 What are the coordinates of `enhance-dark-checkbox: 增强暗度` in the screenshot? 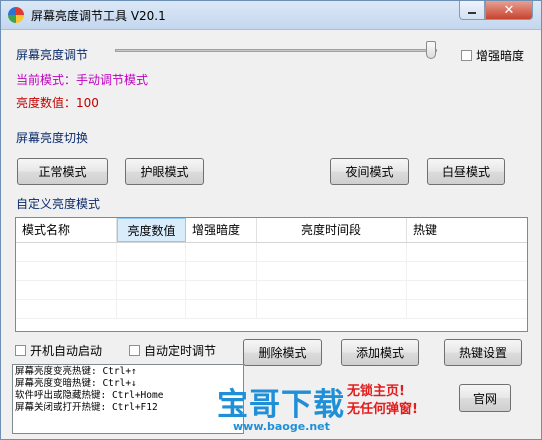 It's located at (492, 55).